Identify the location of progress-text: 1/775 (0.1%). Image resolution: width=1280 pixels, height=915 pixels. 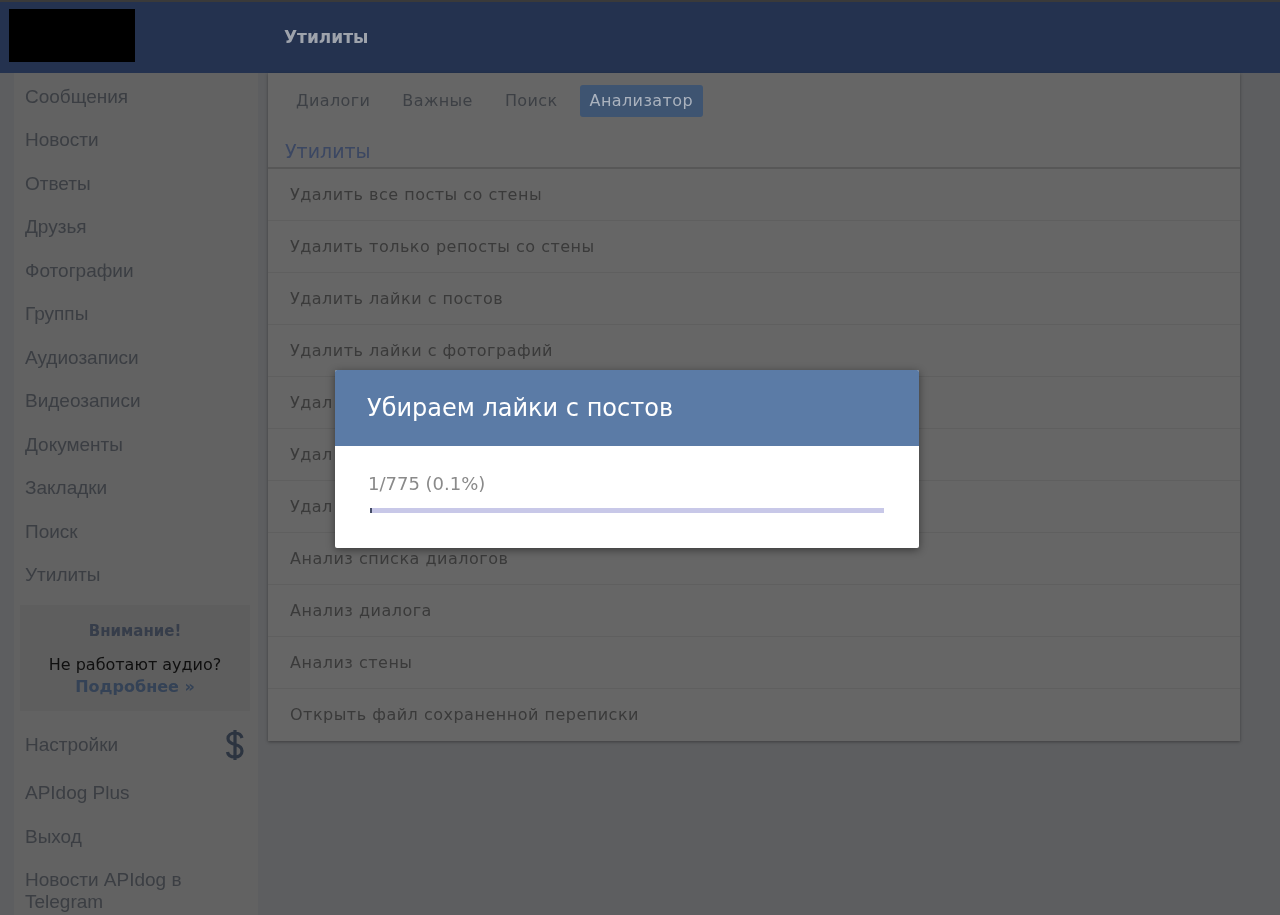
(427, 484).